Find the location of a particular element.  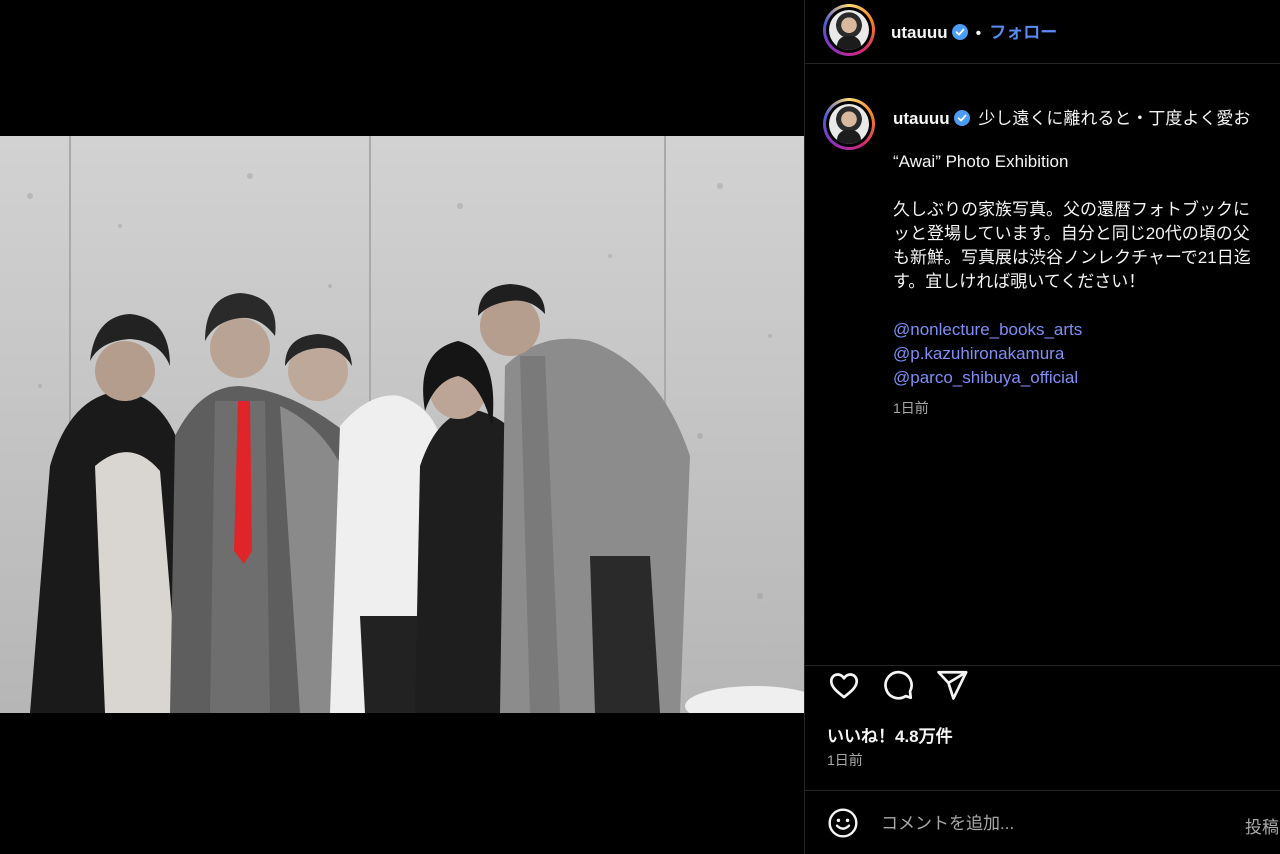

caption-timestamp: 1日前 is located at coordinates (1086, 408).